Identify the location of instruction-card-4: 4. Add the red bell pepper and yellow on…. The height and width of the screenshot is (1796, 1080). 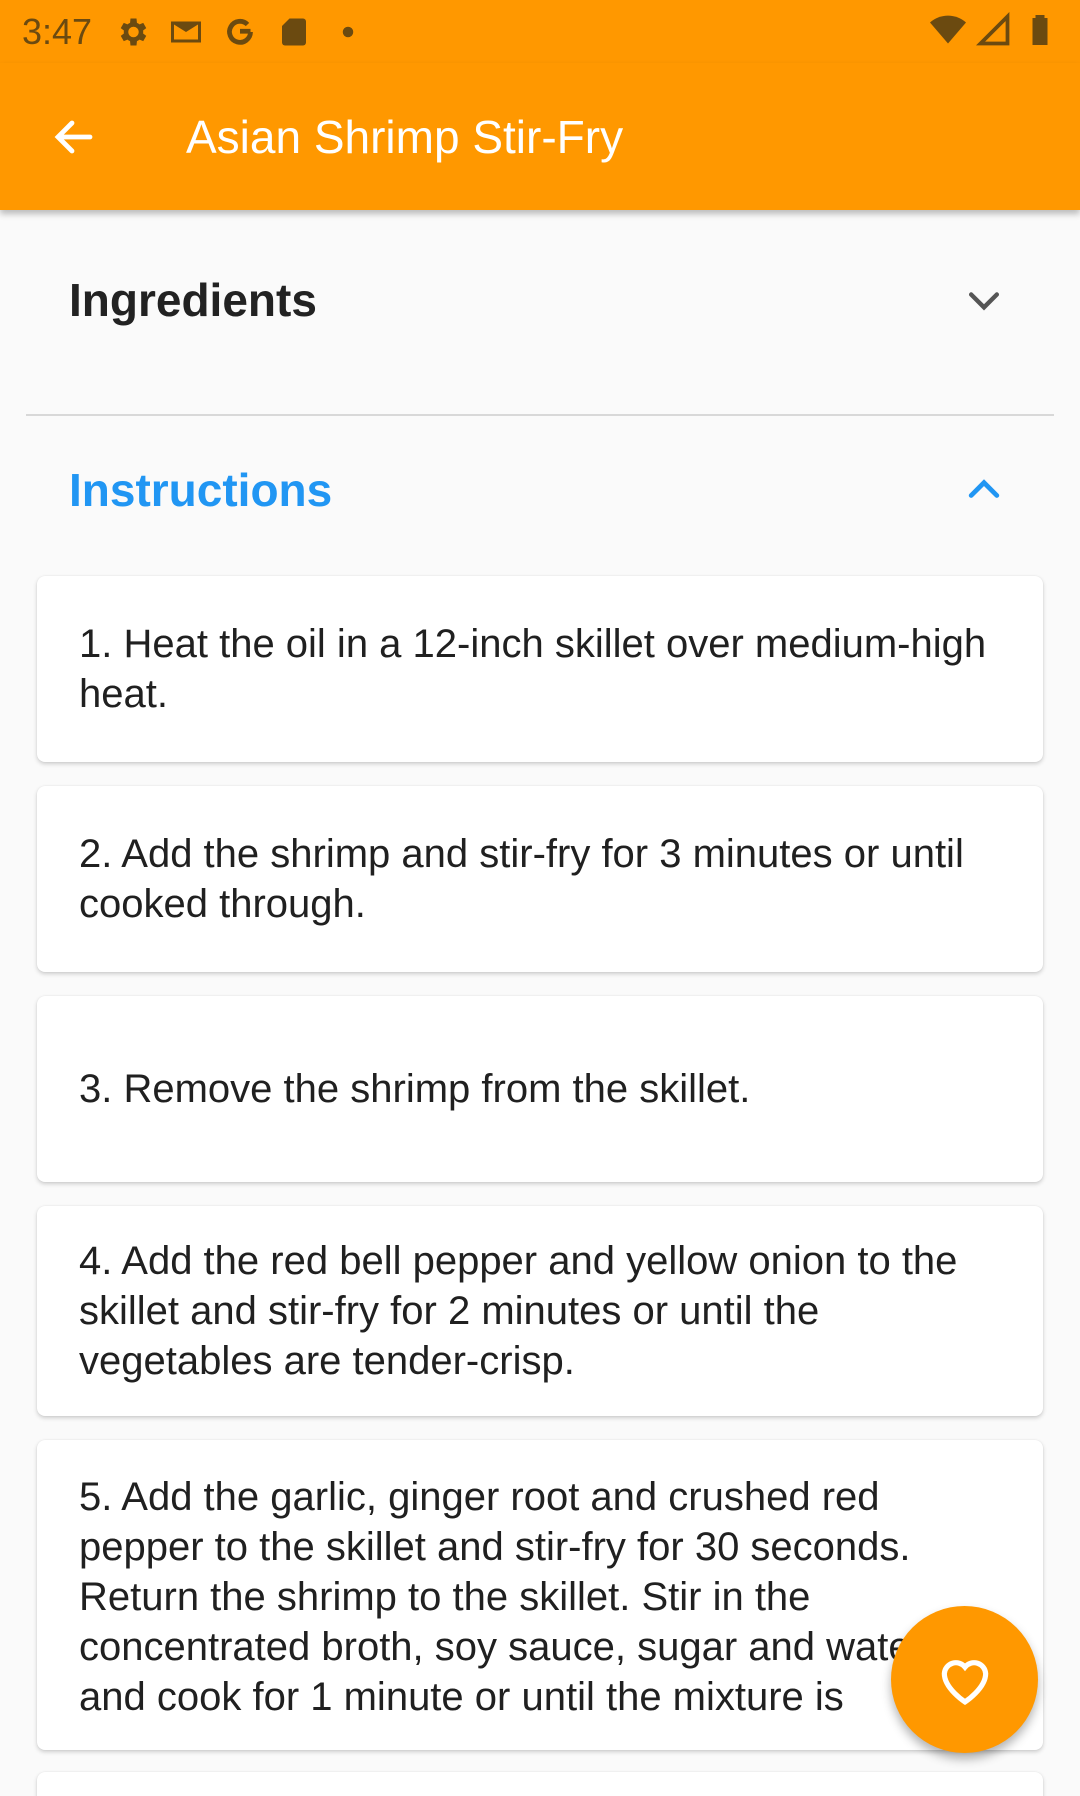
(540, 1311).